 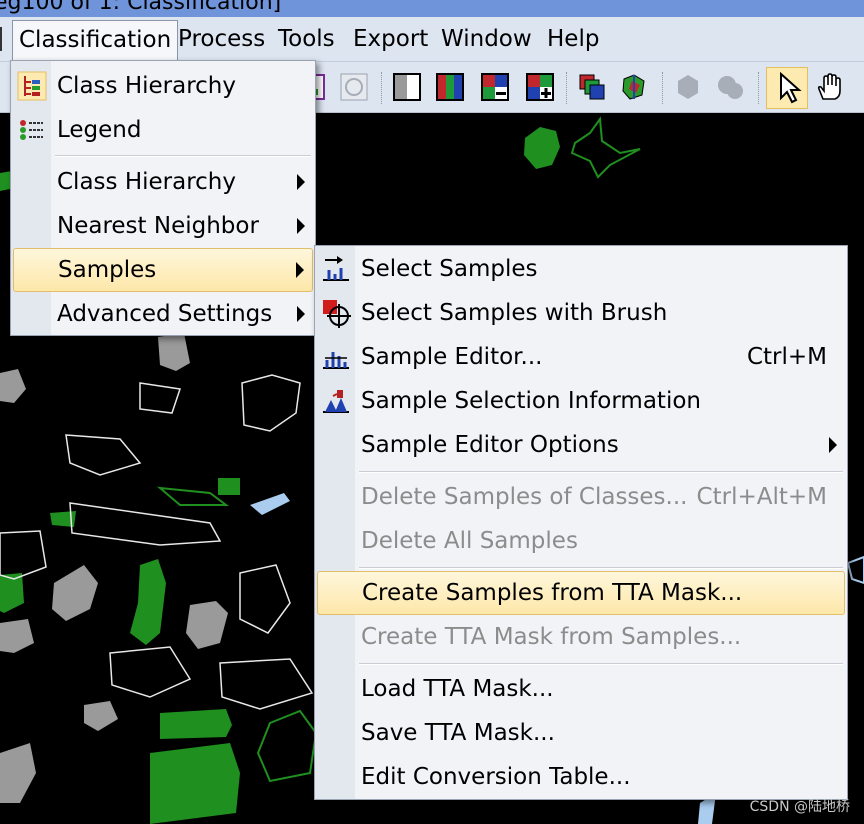 What do you see at coordinates (581, 357) in the screenshot?
I see `menu-item-sample-editor: Sample Editor... Ctrl+M` at bounding box center [581, 357].